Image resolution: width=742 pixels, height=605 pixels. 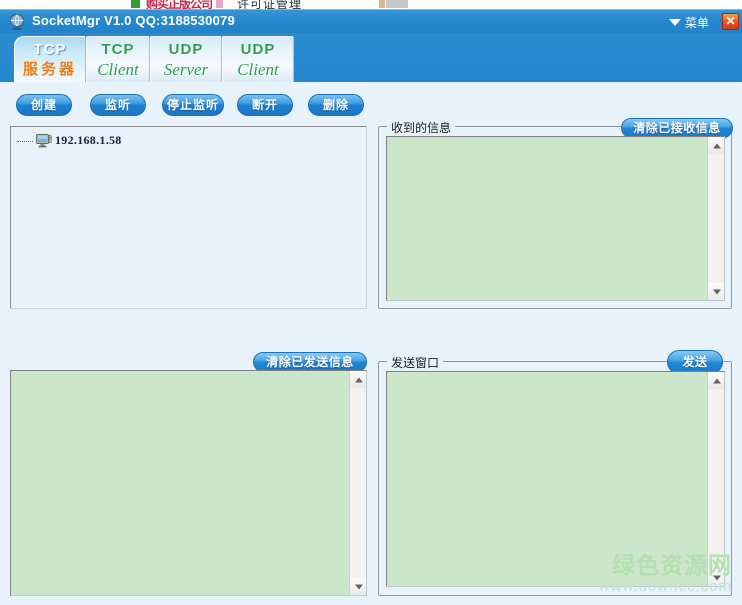 I want to click on menu-button: 菜单, so click(x=688, y=22).